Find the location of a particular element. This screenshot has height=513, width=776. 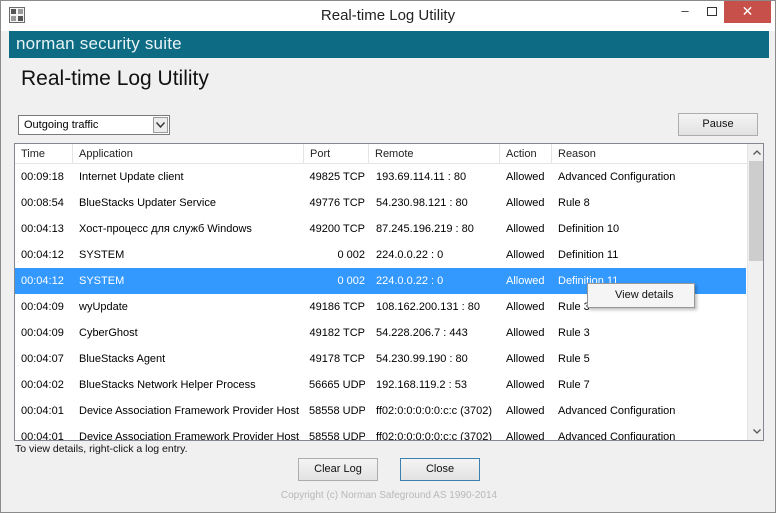

vertical-scrollbar is located at coordinates (755, 292).